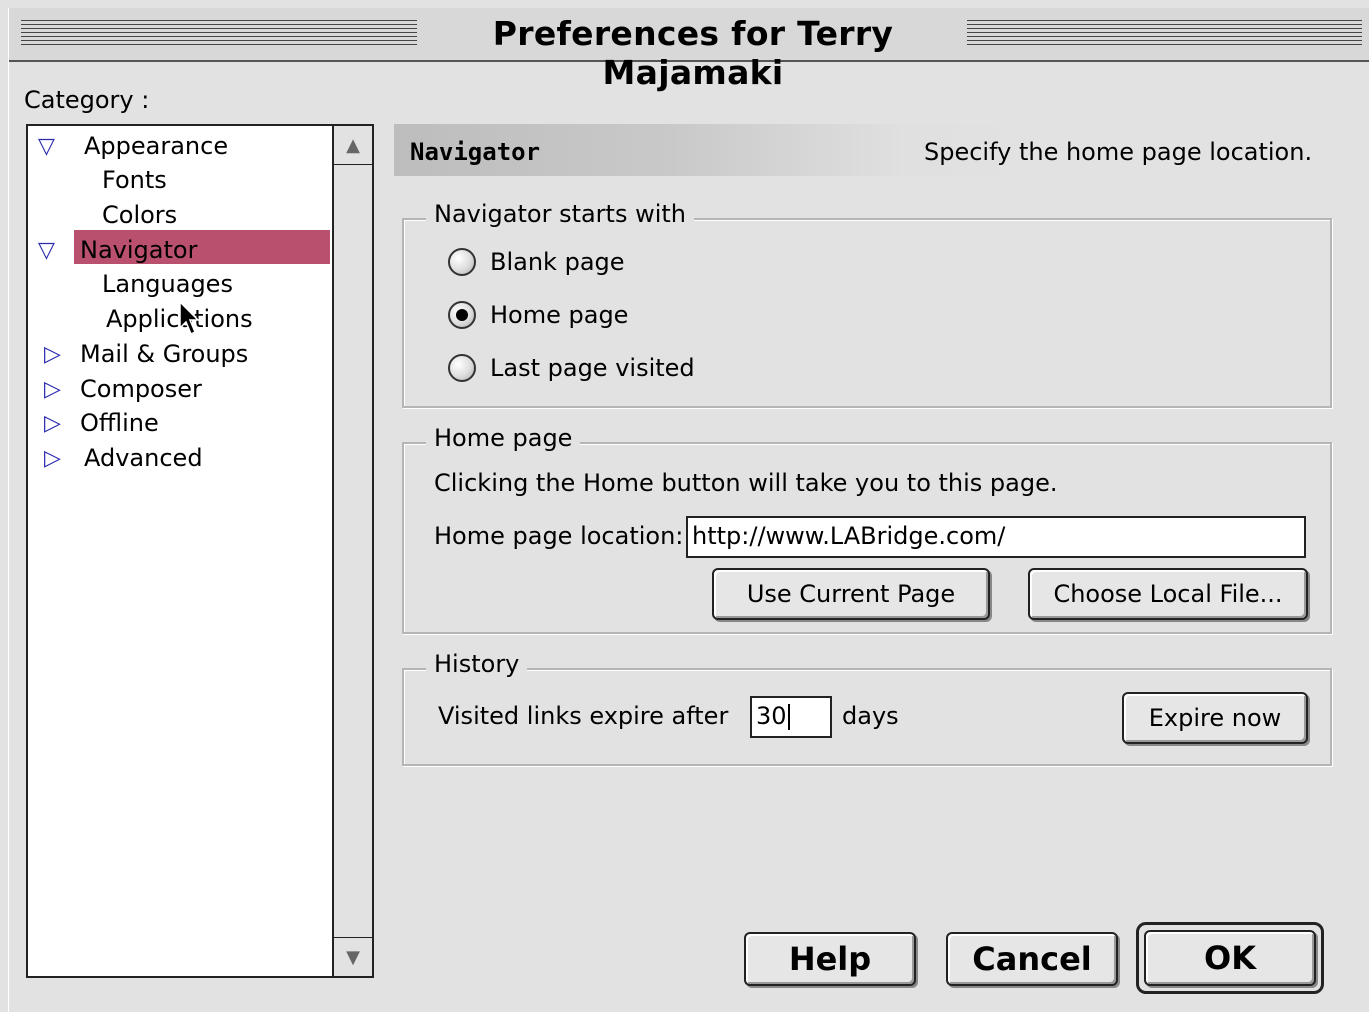  What do you see at coordinates (156, 146) in the screenshot?
I see `tree-item-label: Appearance` at bounding box center [156, 146].